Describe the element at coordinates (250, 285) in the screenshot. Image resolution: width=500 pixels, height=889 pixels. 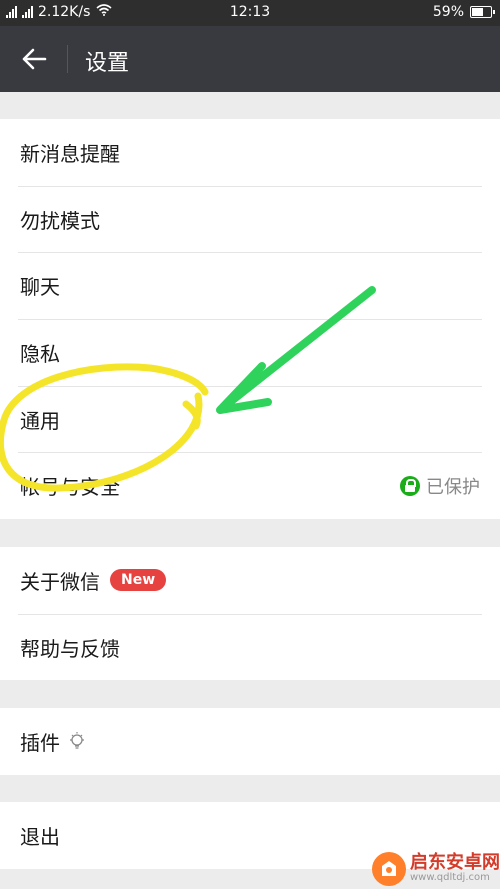
I see `settings-item-chat: 聊天` at that location.